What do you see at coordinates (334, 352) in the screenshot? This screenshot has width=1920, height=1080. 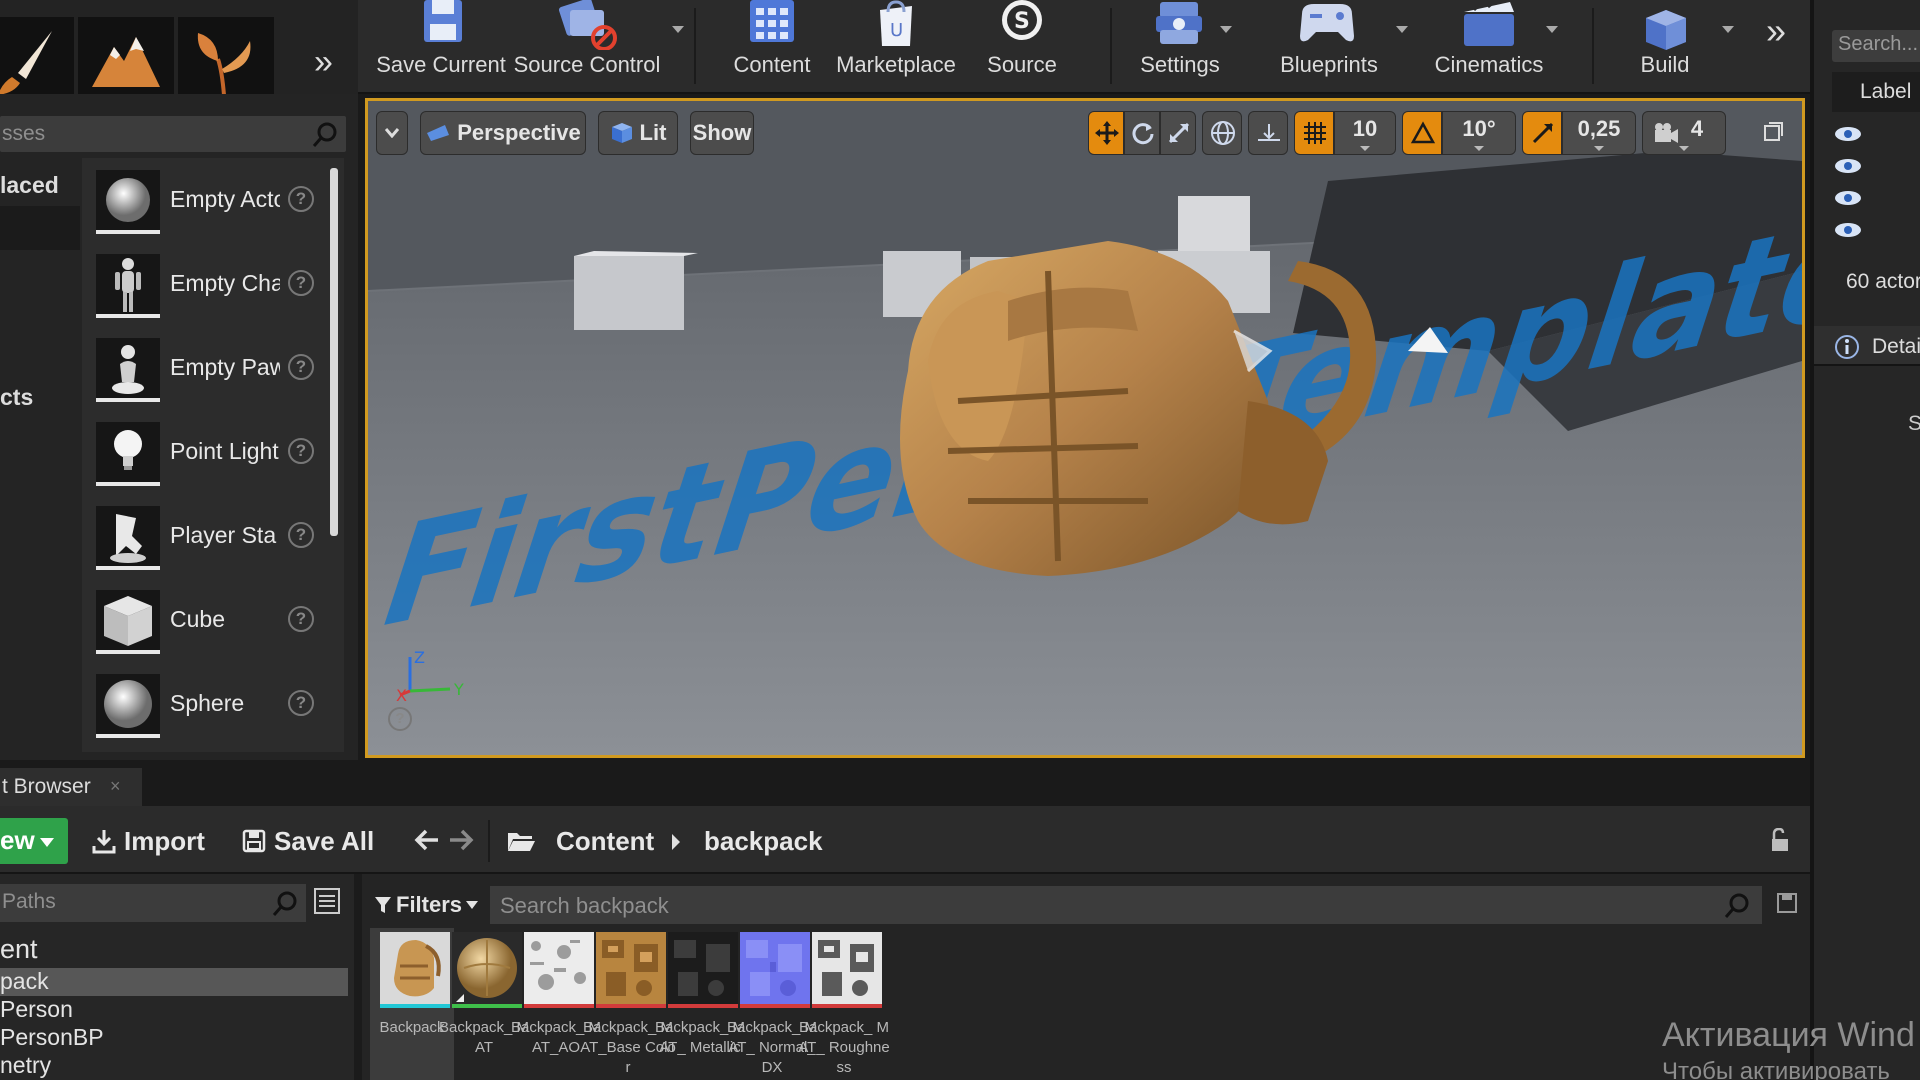 I see `place-list-scrollbar` at bounding box center [334, 352].